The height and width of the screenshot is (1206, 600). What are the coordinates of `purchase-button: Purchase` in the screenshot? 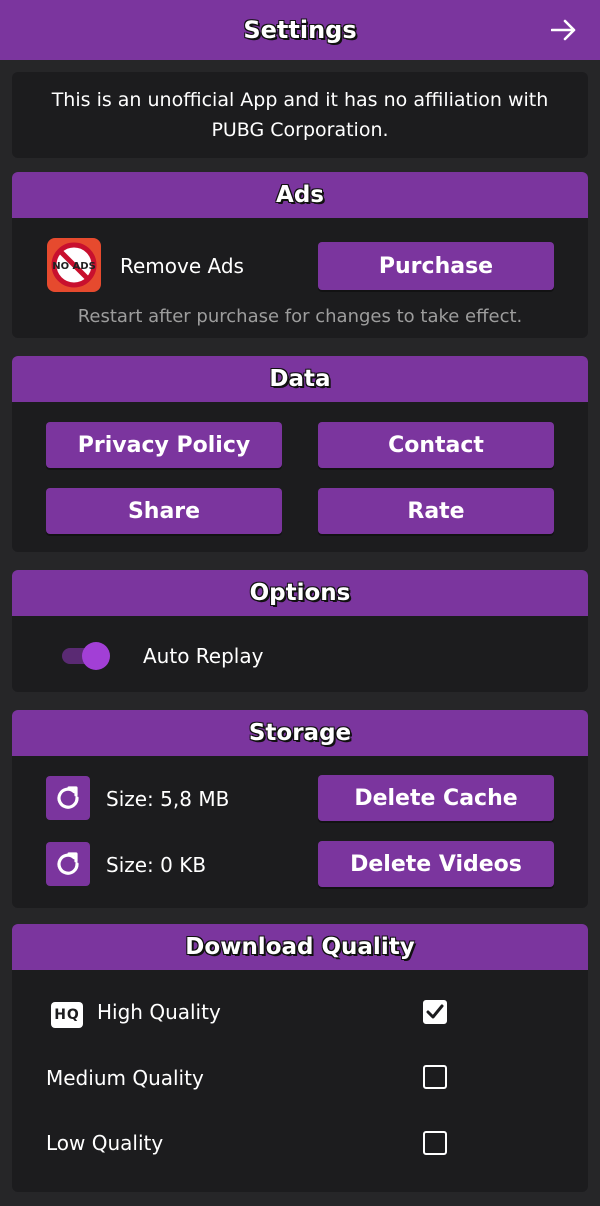 It's located at (436, 266).